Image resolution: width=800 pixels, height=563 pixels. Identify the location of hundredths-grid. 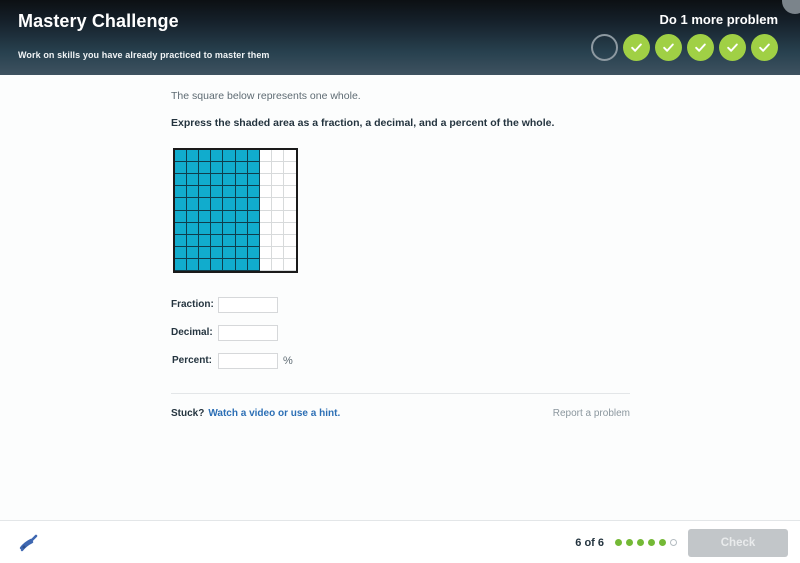
(235, 210).